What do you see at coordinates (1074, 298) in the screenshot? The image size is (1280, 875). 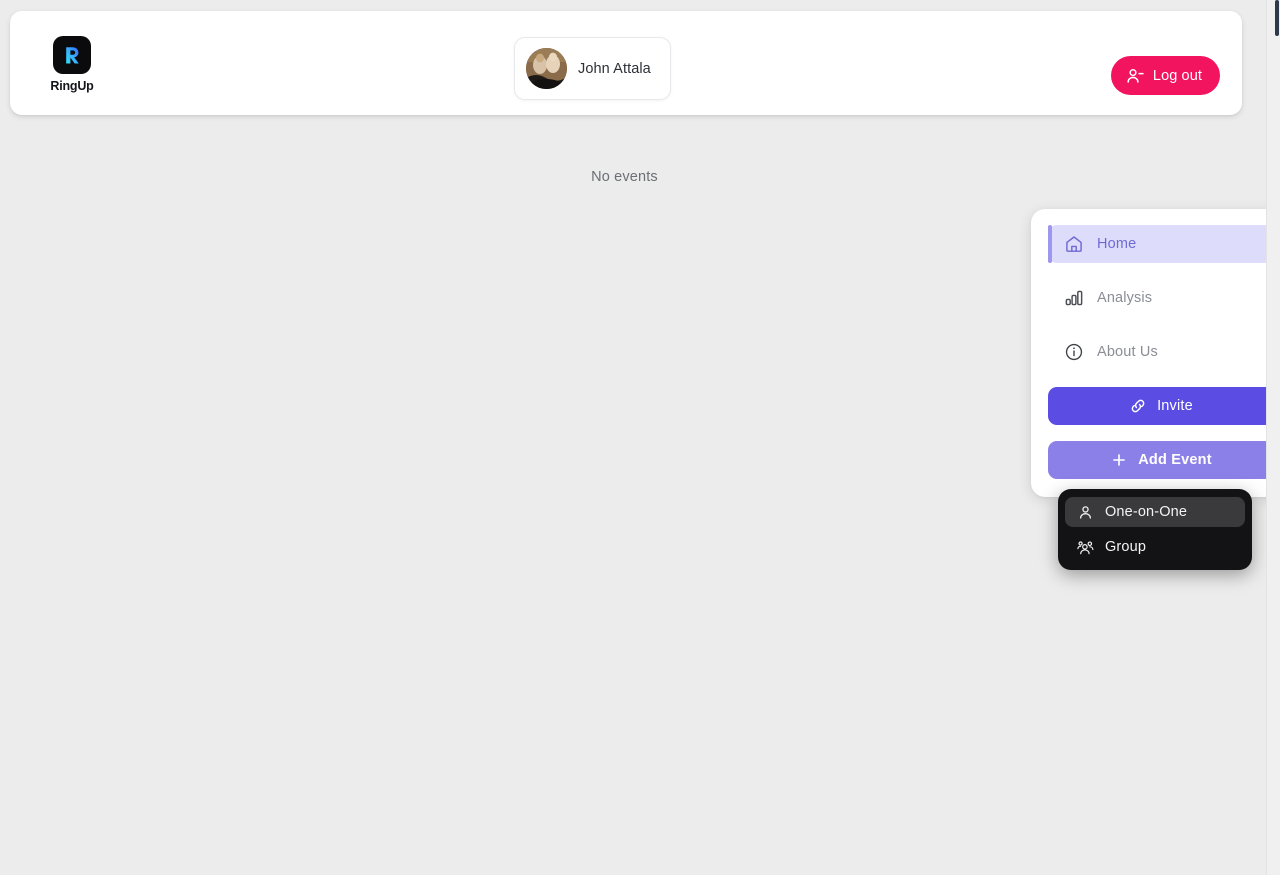 I see `bar-chart-icon` at bounding box center [1074, 298].